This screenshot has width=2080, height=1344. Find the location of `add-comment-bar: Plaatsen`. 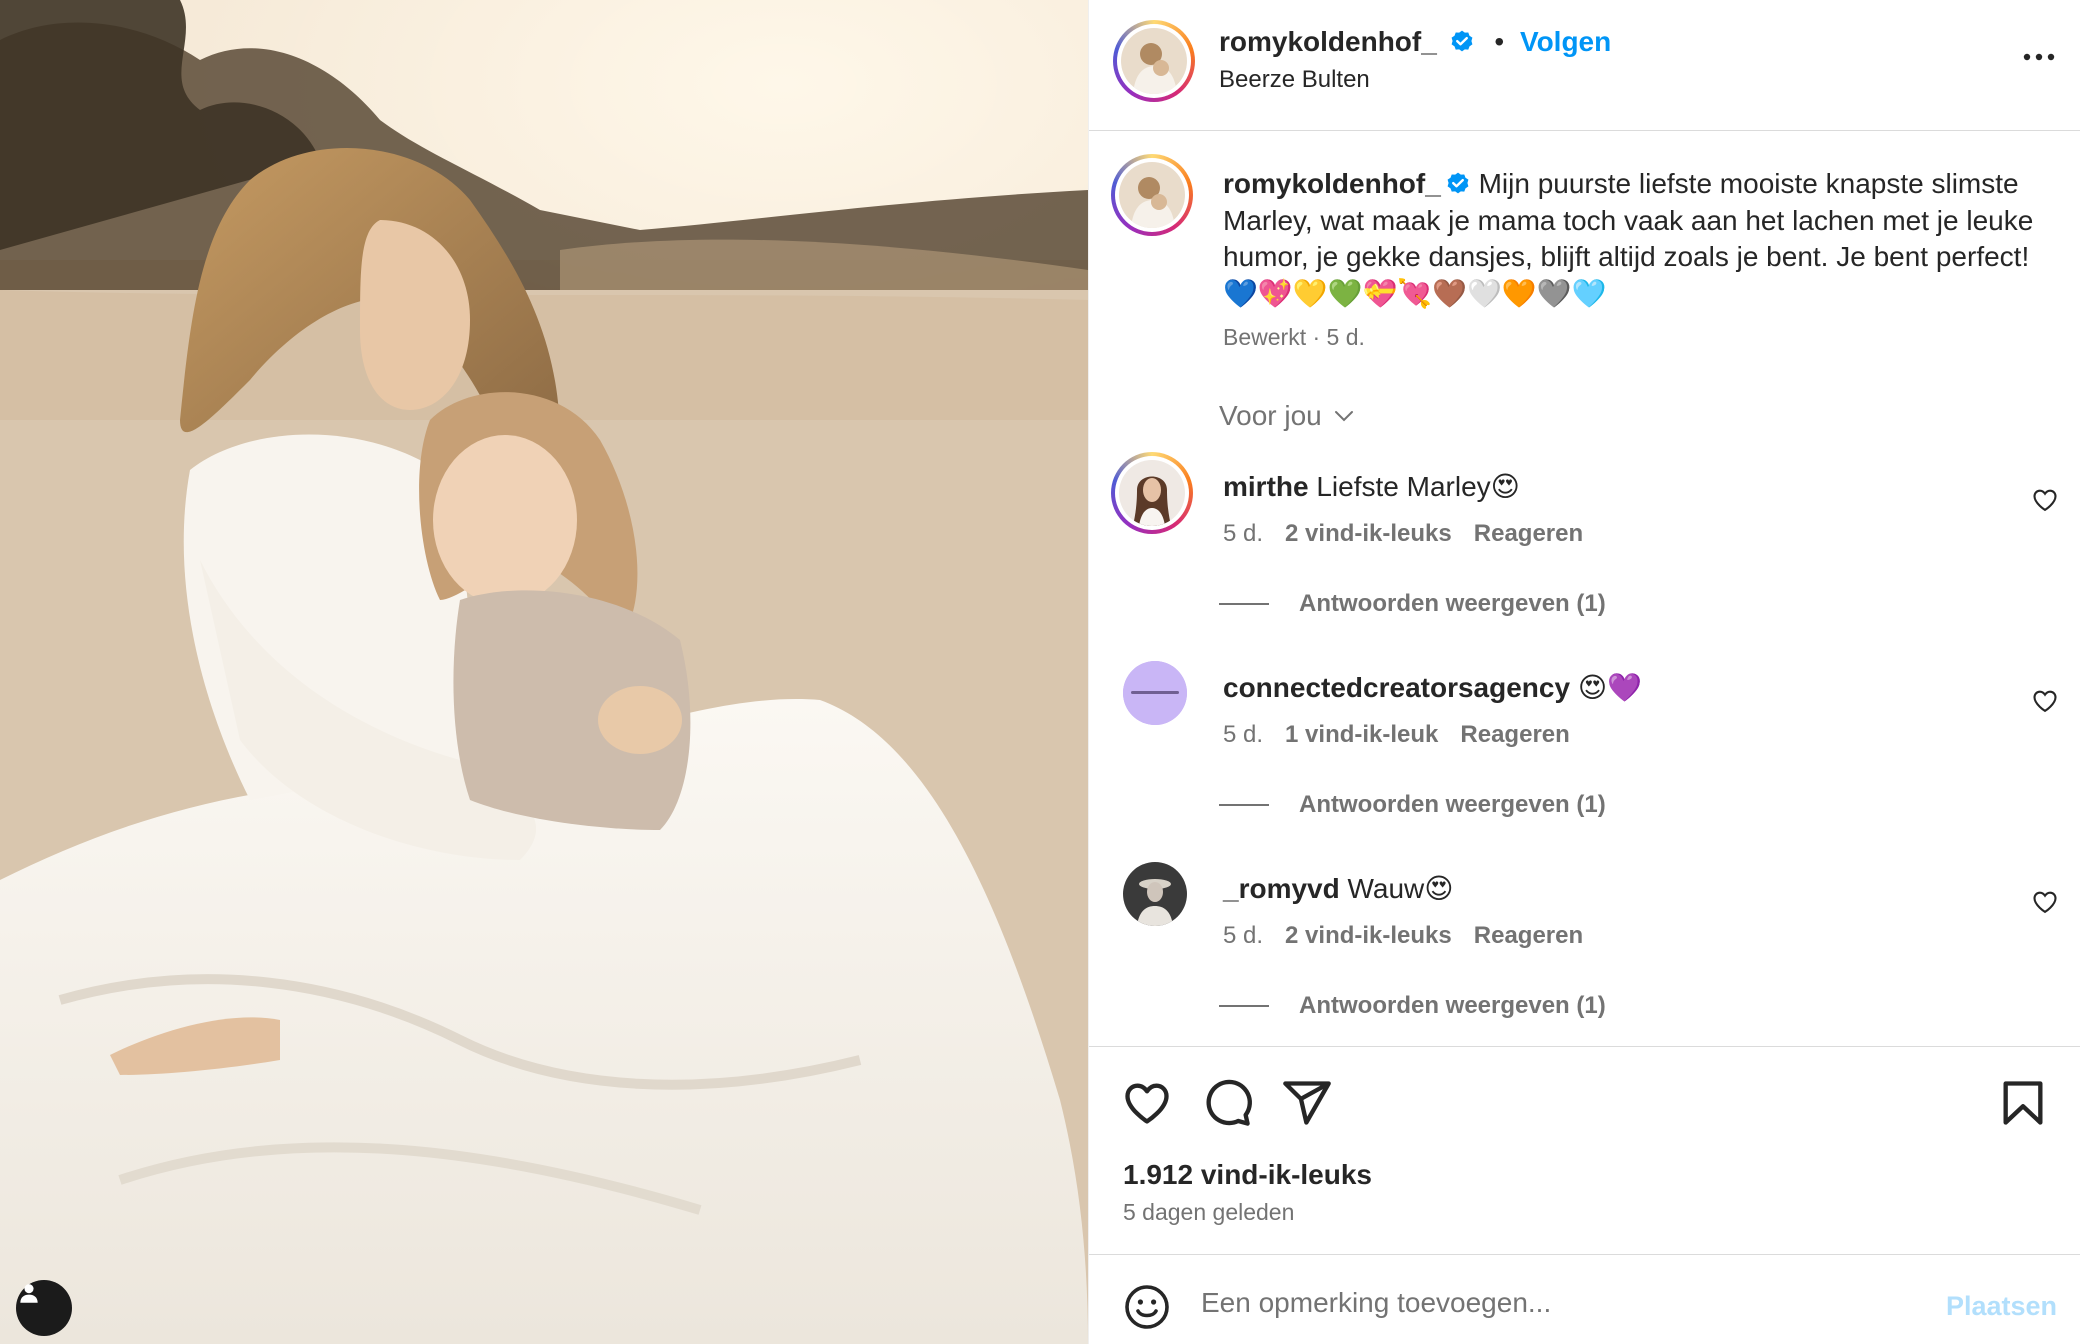

add-comment-bar: Plaatsen is located at coordinates (1584, 1299).